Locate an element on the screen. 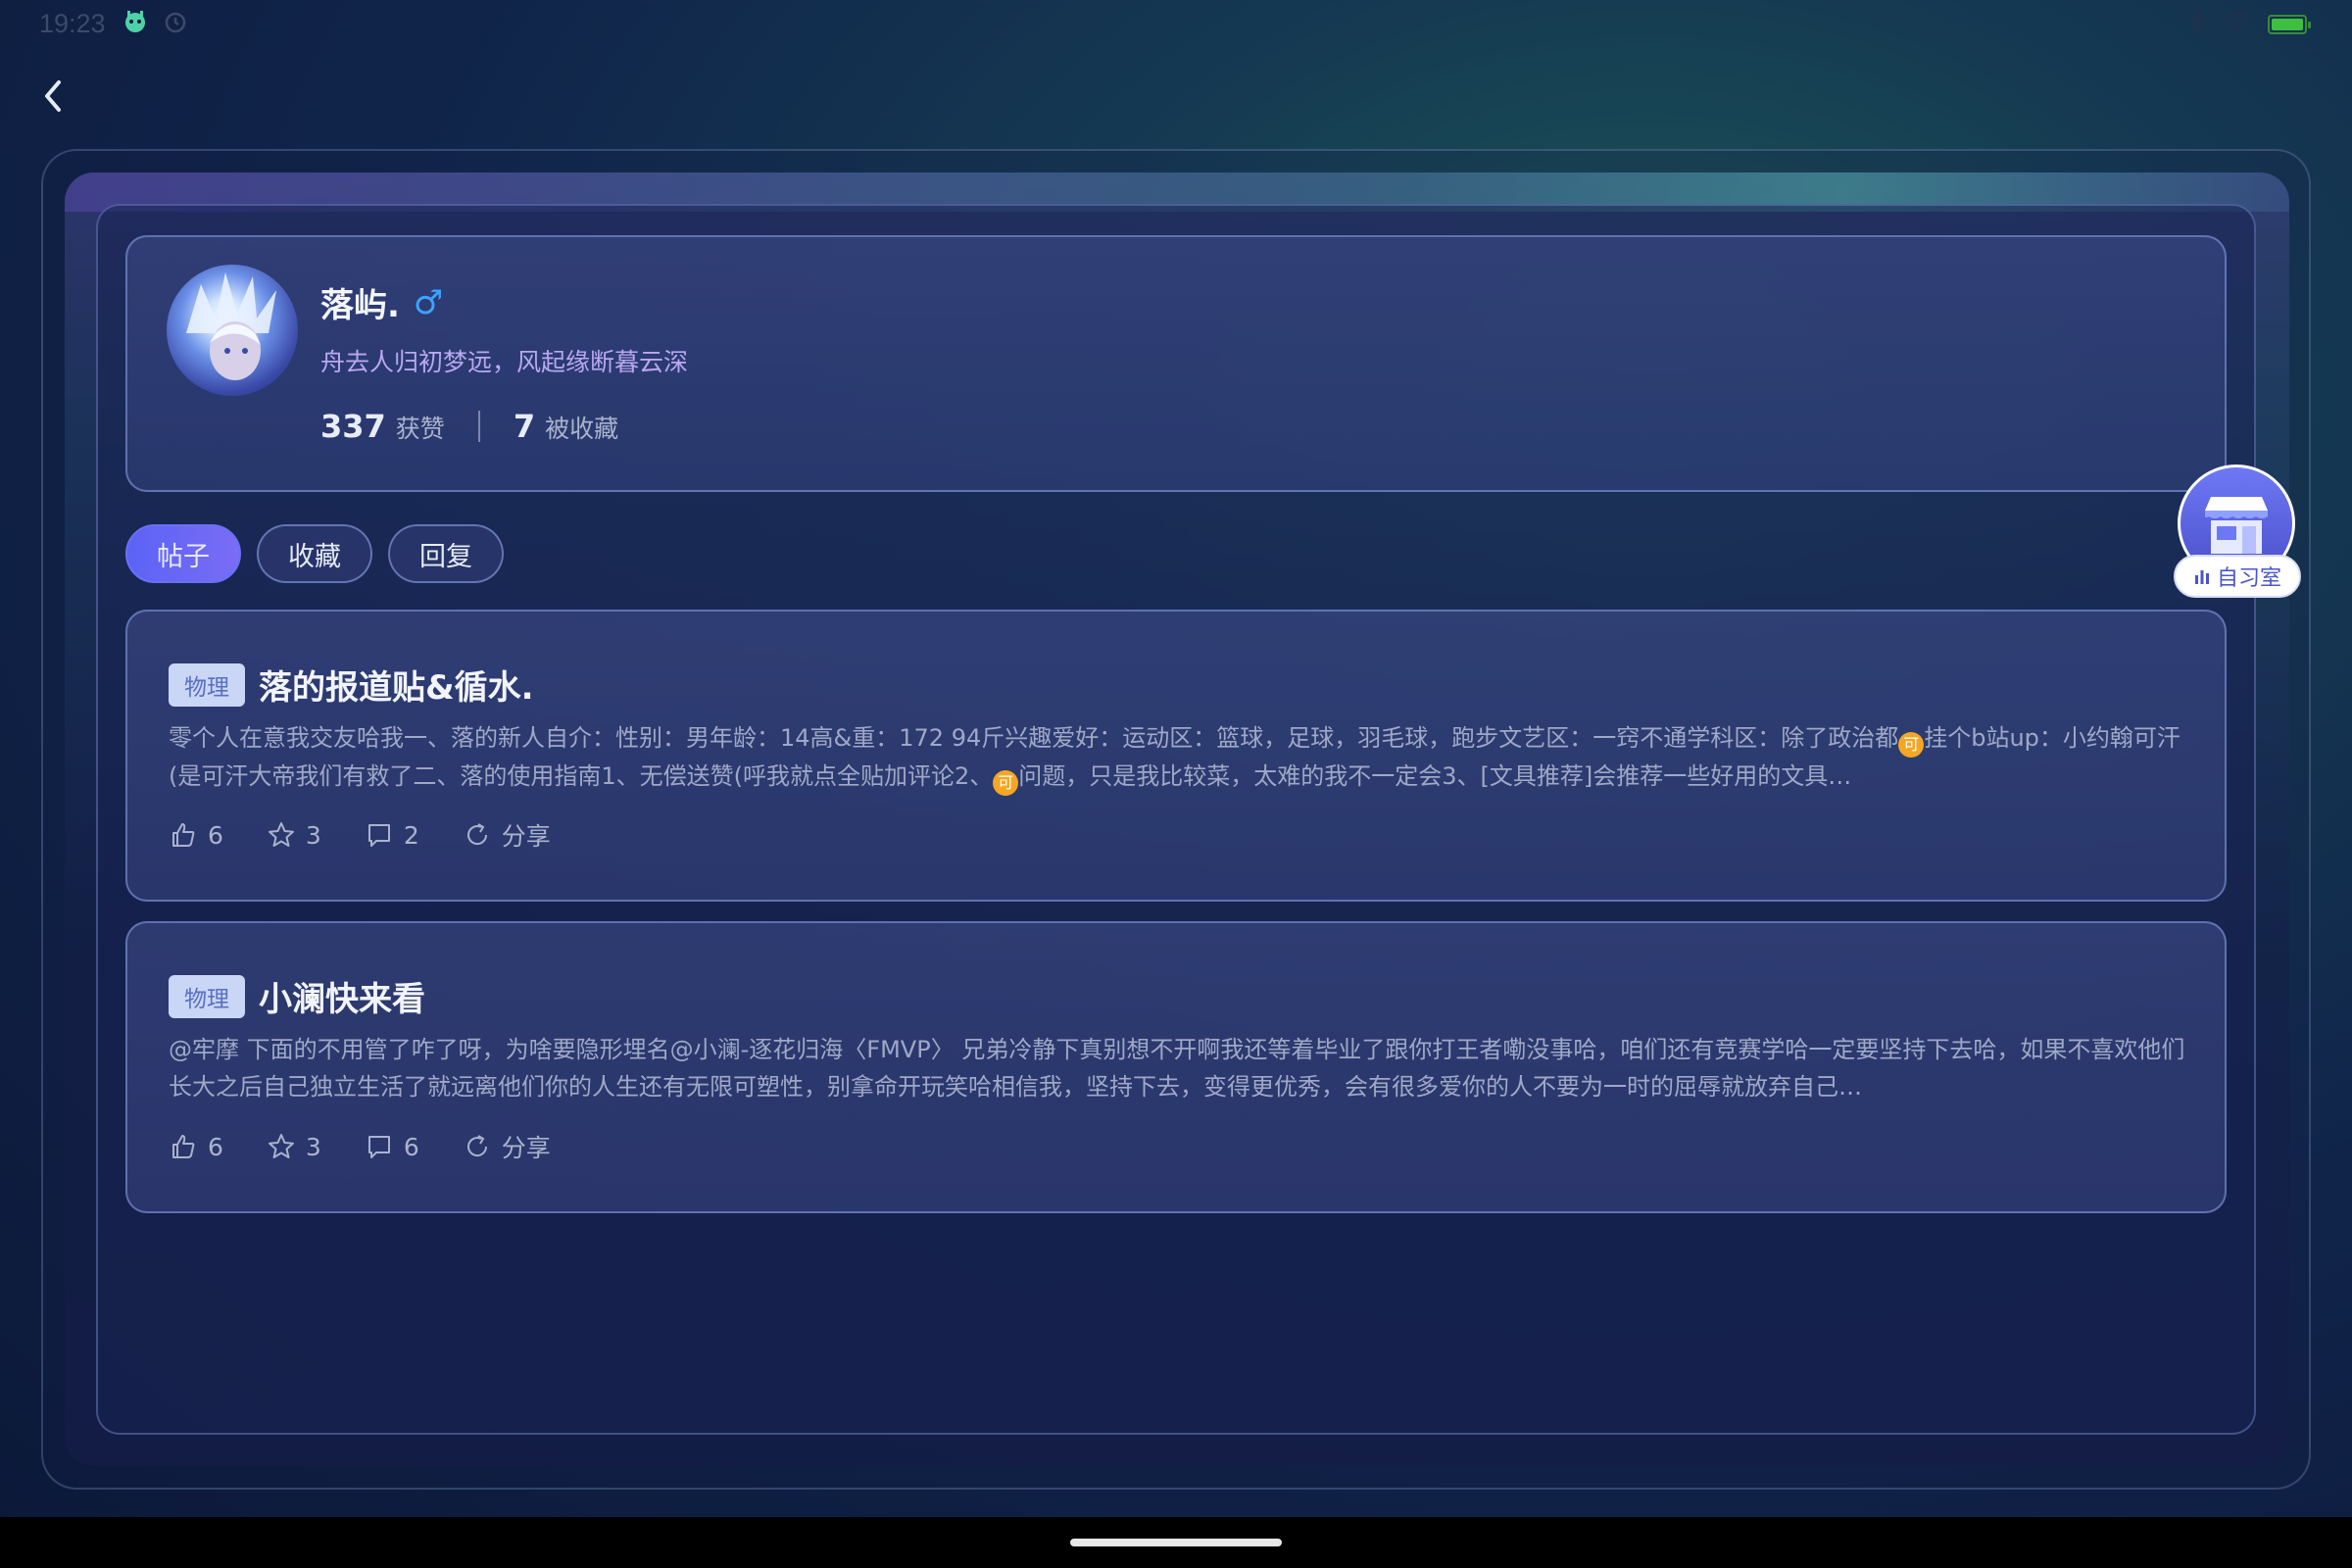 This screenshot has height=1568, width=2352. likes-count: 337 is located at coordinates (353, 426).